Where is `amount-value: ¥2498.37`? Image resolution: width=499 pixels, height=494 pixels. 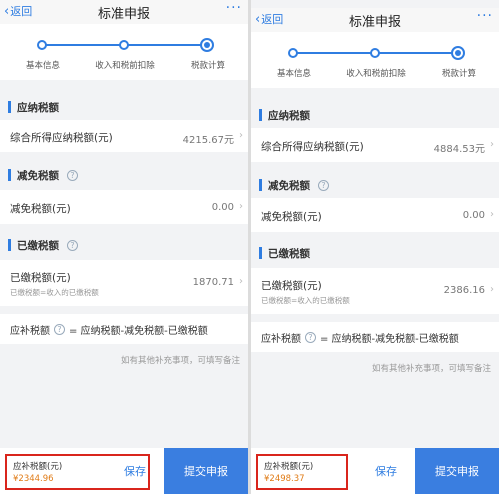
amount-value: ¥2498.37 is located at coordinates (284, 479).